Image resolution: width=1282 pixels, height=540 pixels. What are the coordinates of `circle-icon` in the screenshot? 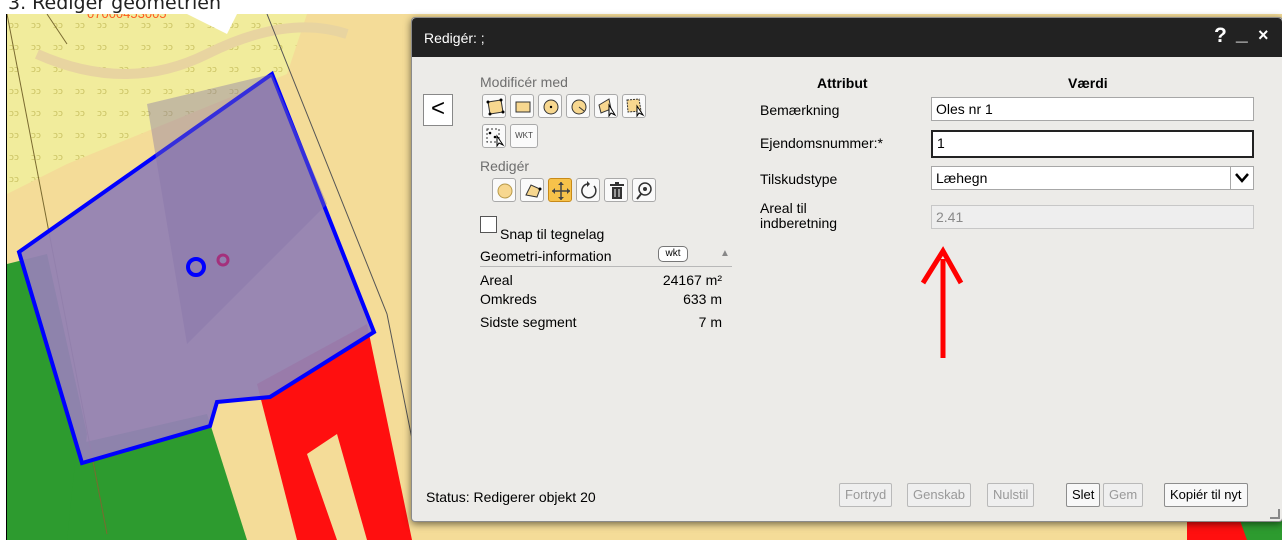 It's located at (551, 107).